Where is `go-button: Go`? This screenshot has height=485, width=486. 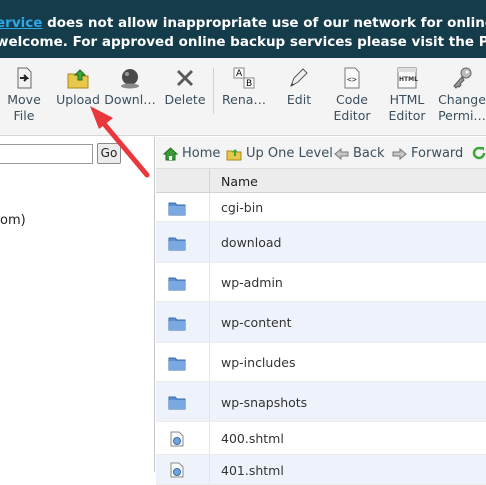 go-button: Go is located at coordinates (109, 153).